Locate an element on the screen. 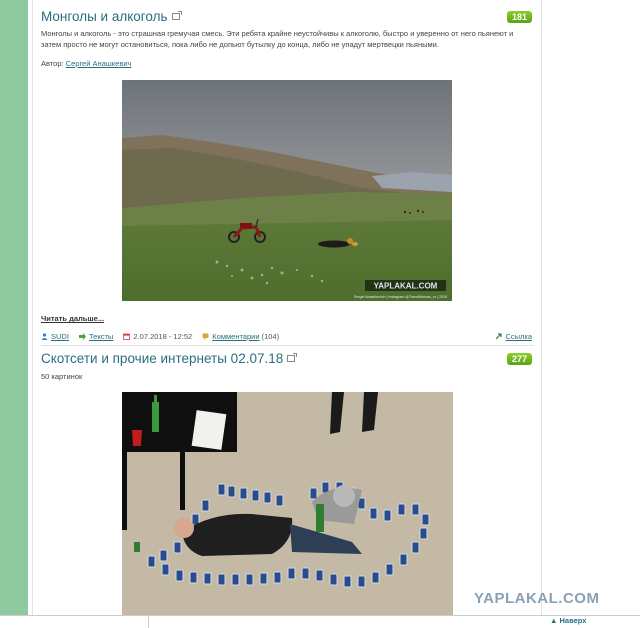 This screenshot has width=640, height=628. left-background-band is located at coordinates (14, 314).